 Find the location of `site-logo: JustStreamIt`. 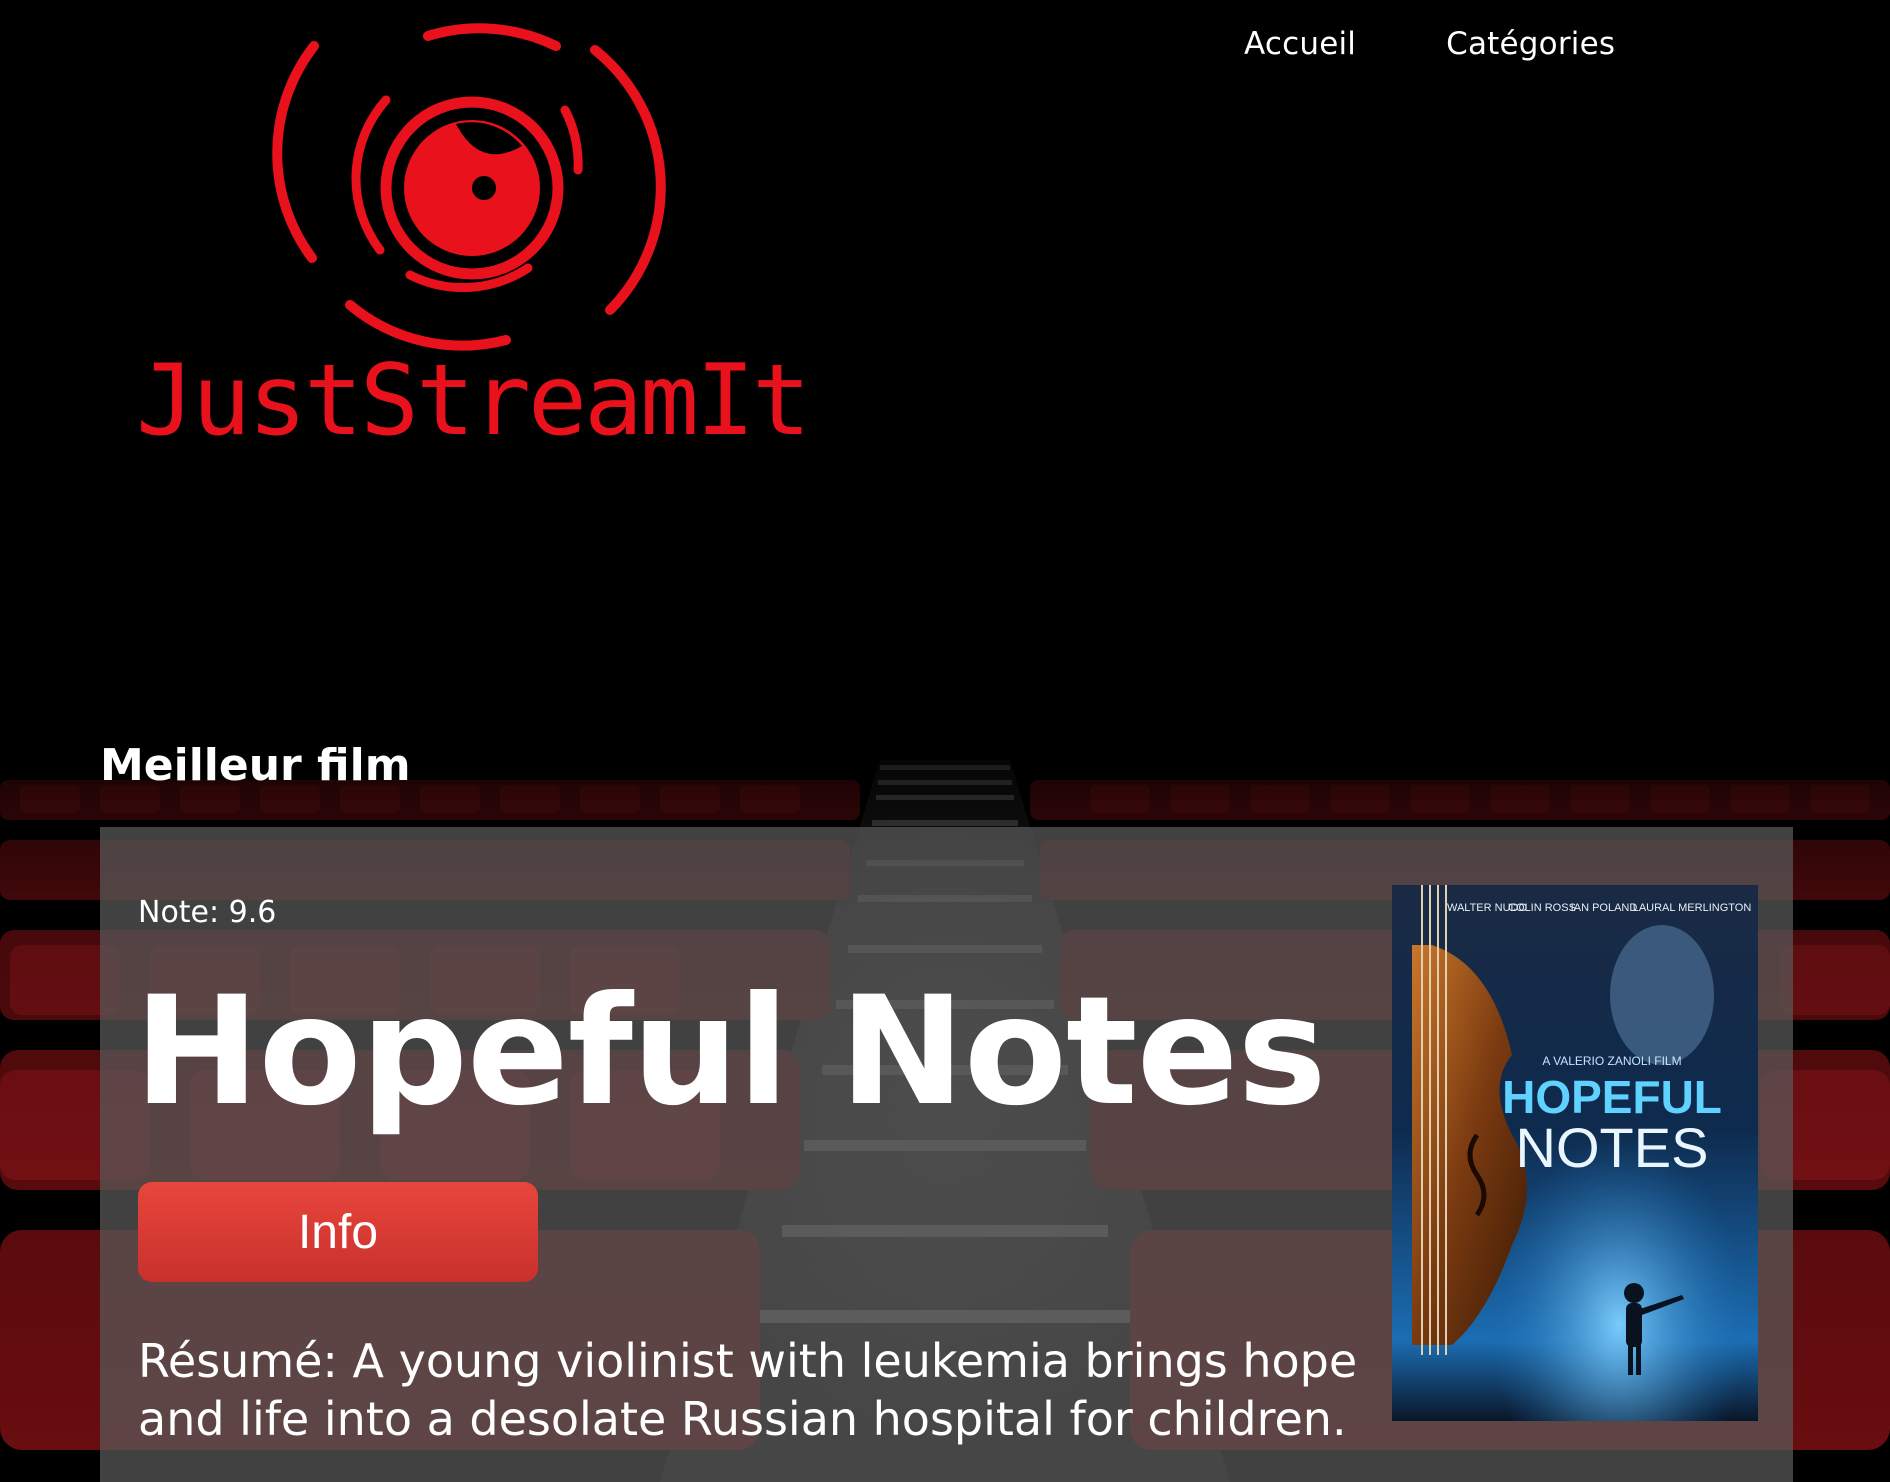

site-logo: JustStreamIt is located at coordinates (470, 245).